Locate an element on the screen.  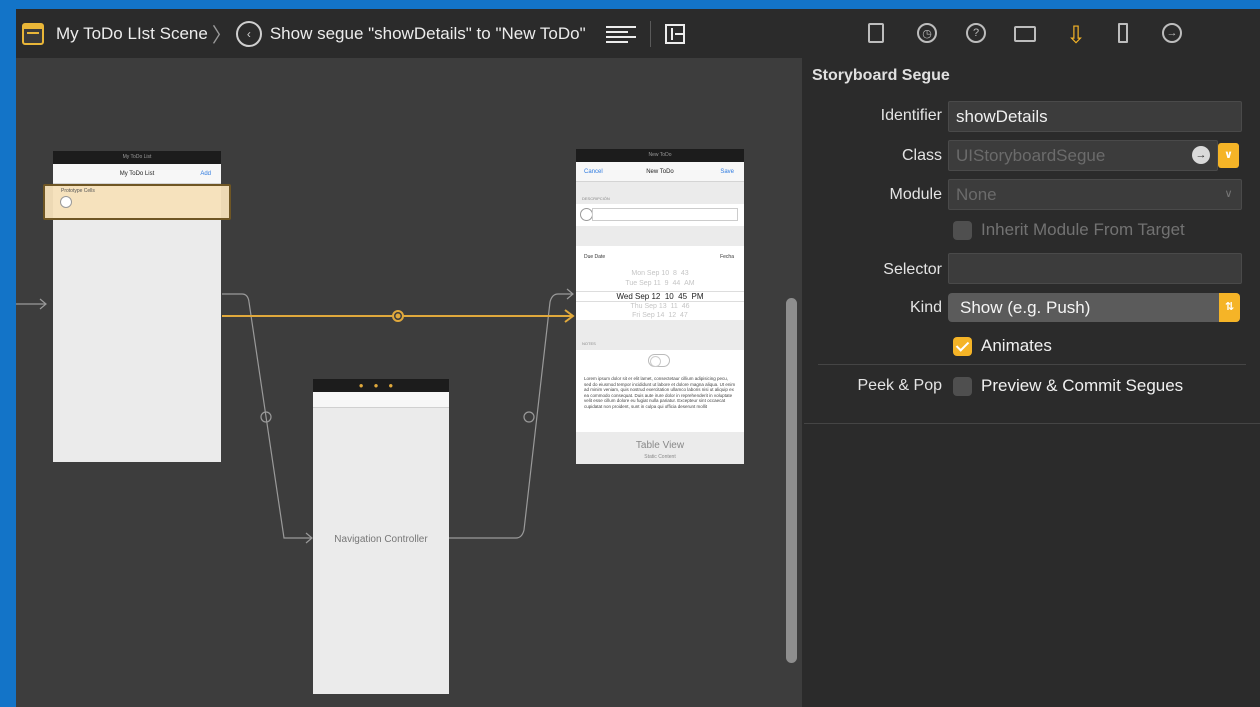
cell-circle is located at coordinates (66, 202).